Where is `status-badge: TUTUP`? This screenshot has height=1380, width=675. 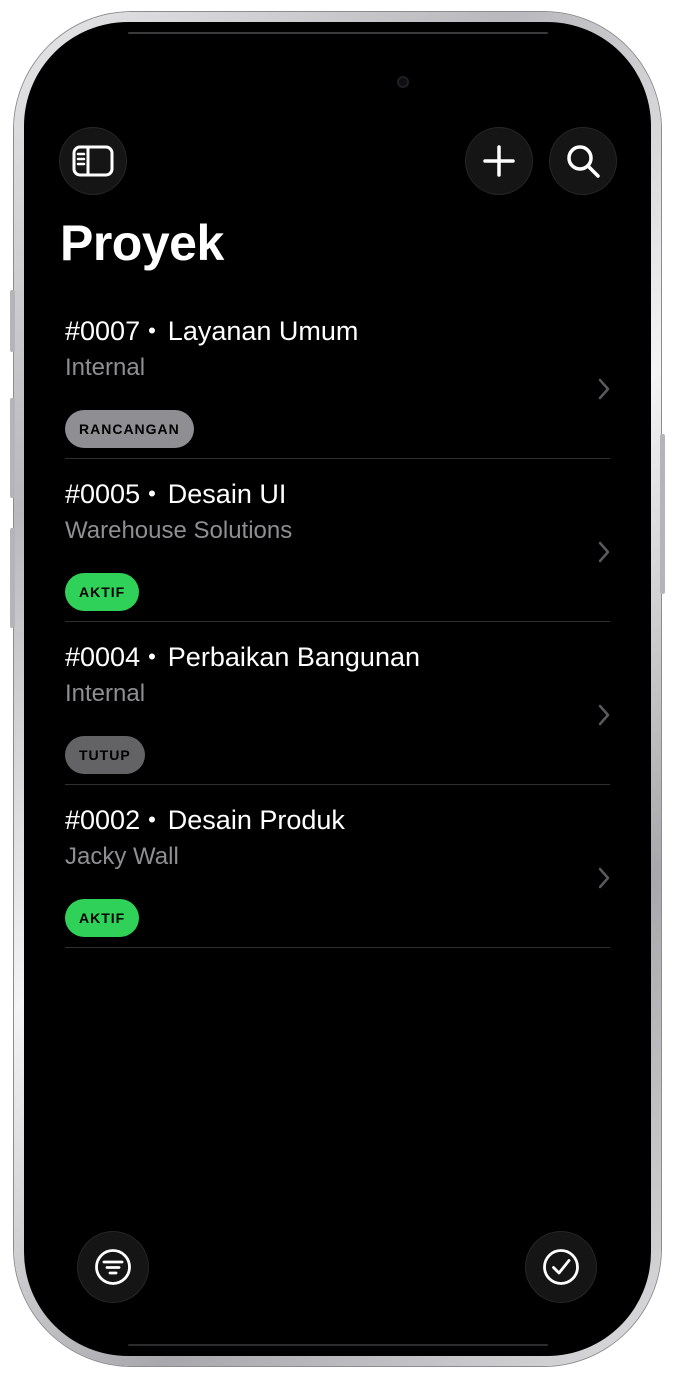 status-badge: TUTUP is located at coordinates (105, 755).